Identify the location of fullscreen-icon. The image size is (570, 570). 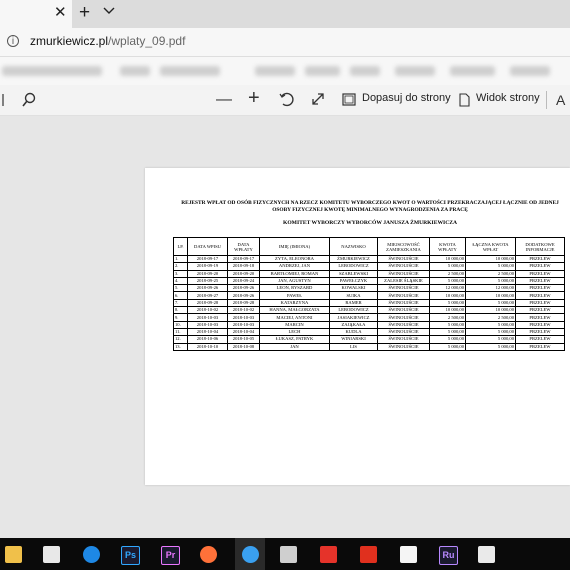
(318, 99).